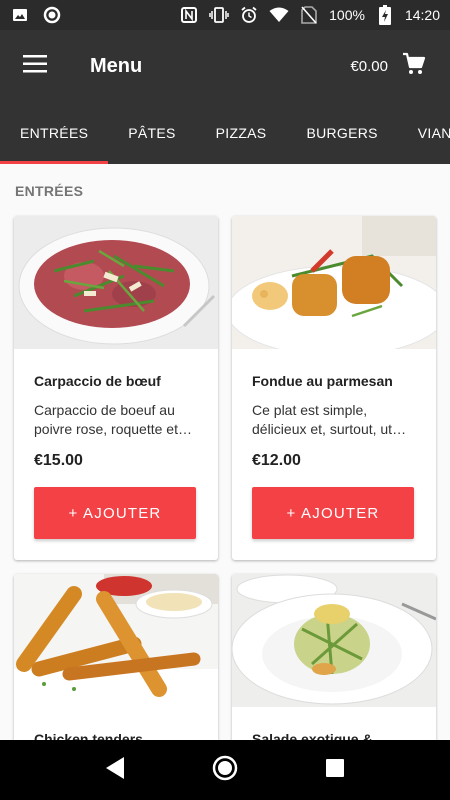 This screenshot has width=450, height=800. I want to click on recents-icon, so click(335, 770).